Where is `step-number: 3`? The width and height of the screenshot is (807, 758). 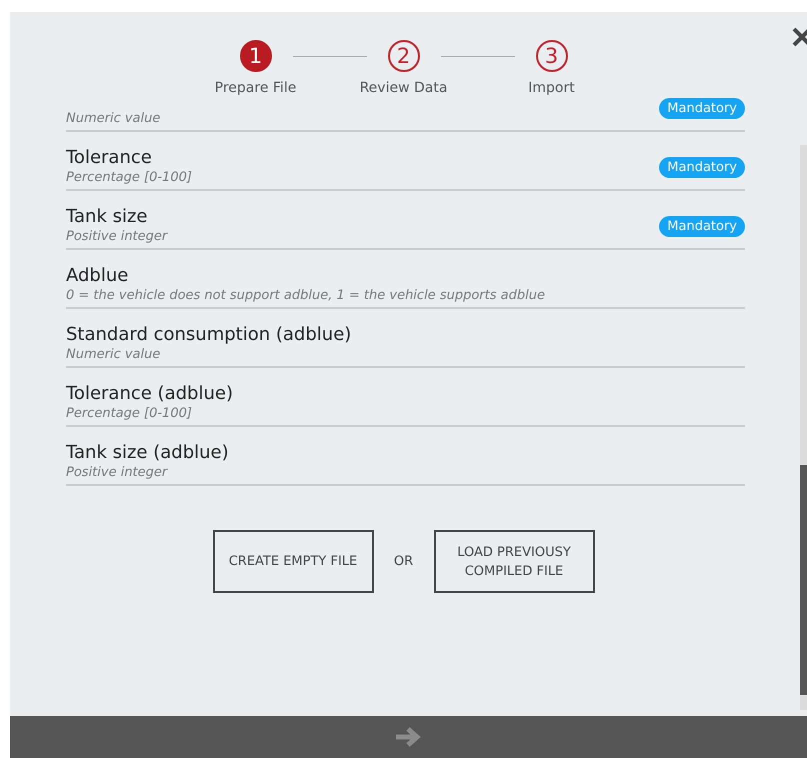
step-number: 3 is located at coordinates (552, 56).